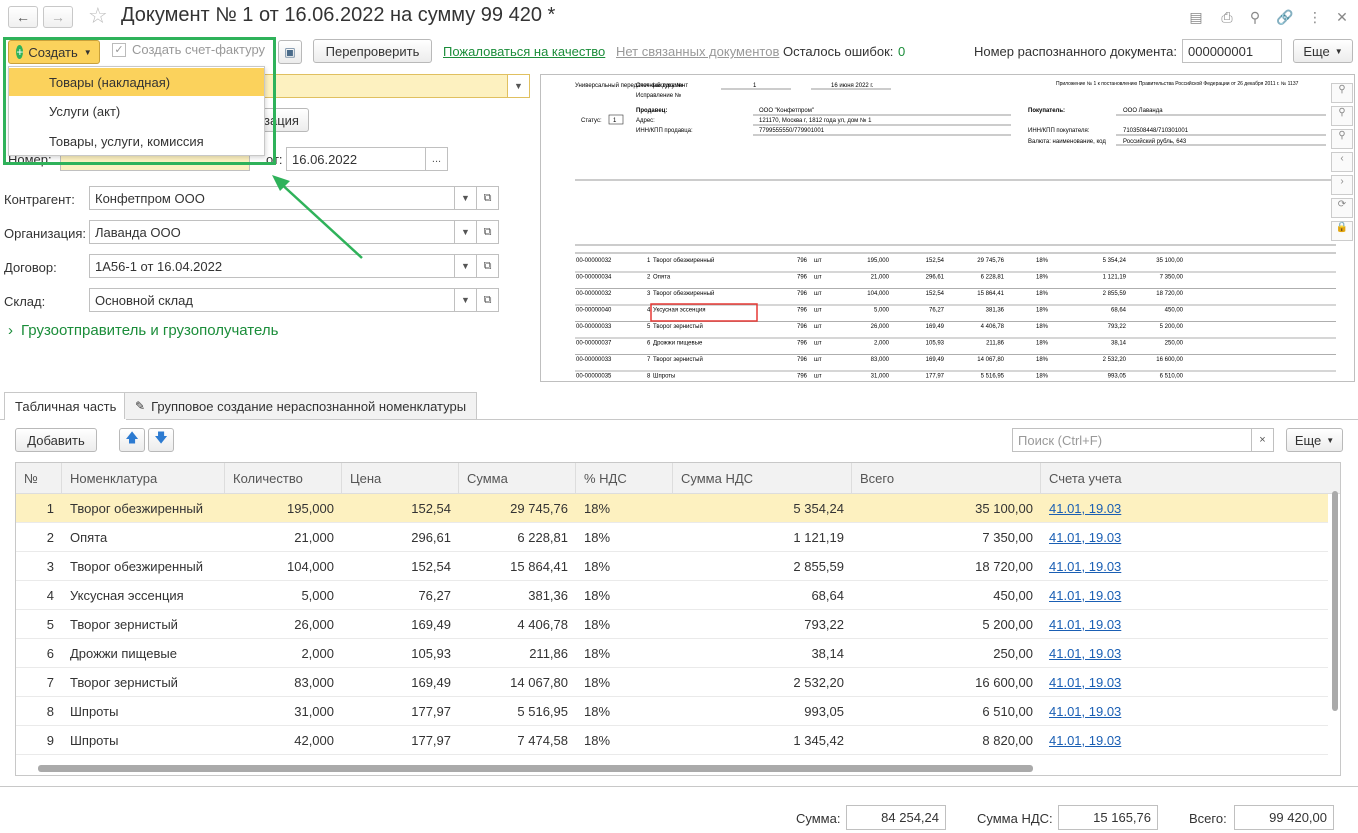 The image size is (1358, 833). Describe the element at coordinates (466, 198) in the screenshot. I see `contractor-dropdown: ▼` at that location.